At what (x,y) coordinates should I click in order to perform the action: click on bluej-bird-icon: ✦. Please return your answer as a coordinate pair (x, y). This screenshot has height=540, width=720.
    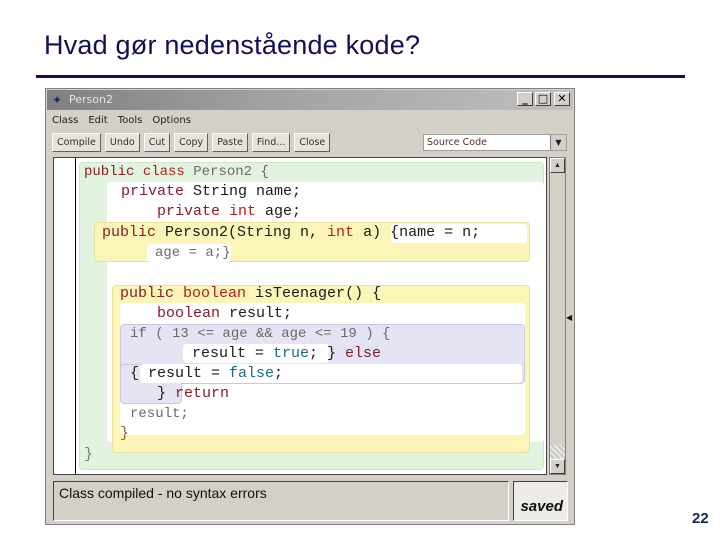
    Looking at the image, I should click on (57, 100).